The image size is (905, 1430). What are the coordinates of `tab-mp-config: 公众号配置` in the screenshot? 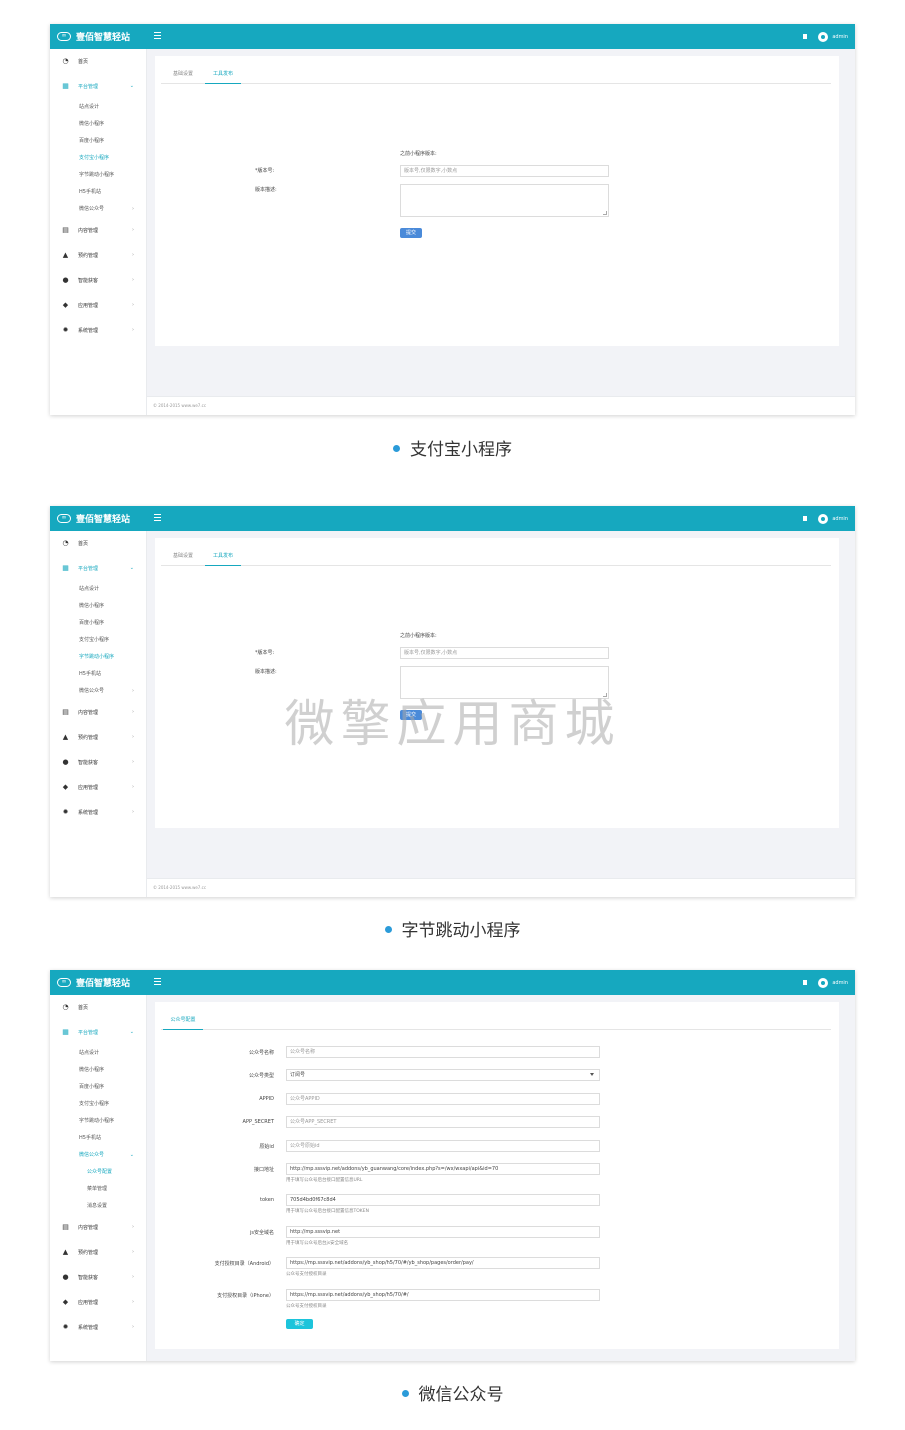 It's located at (183, 1022).